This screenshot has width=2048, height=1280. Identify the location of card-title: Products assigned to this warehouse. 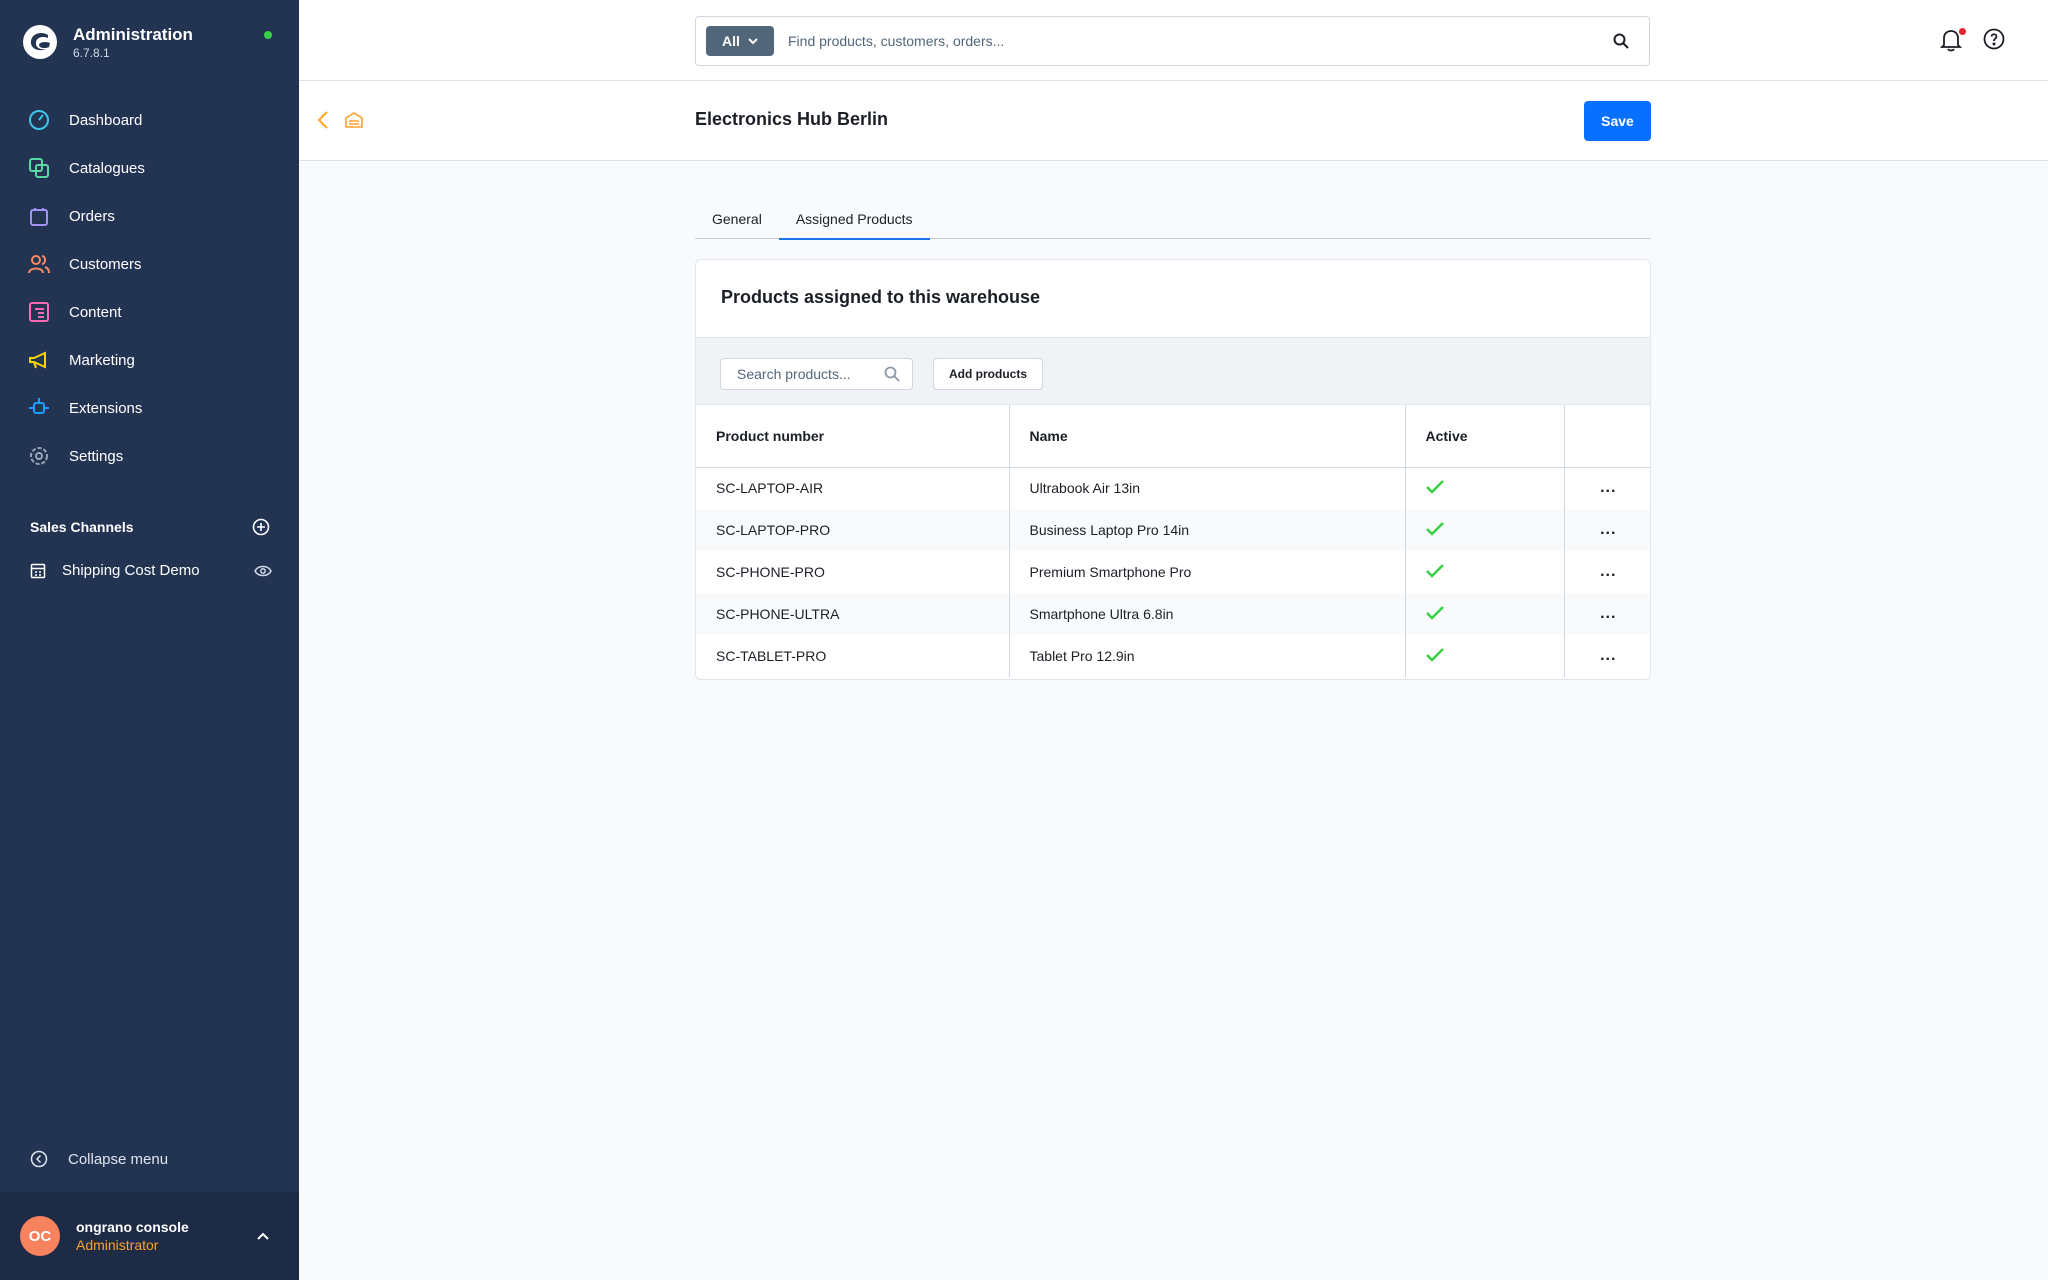
(881, 297).